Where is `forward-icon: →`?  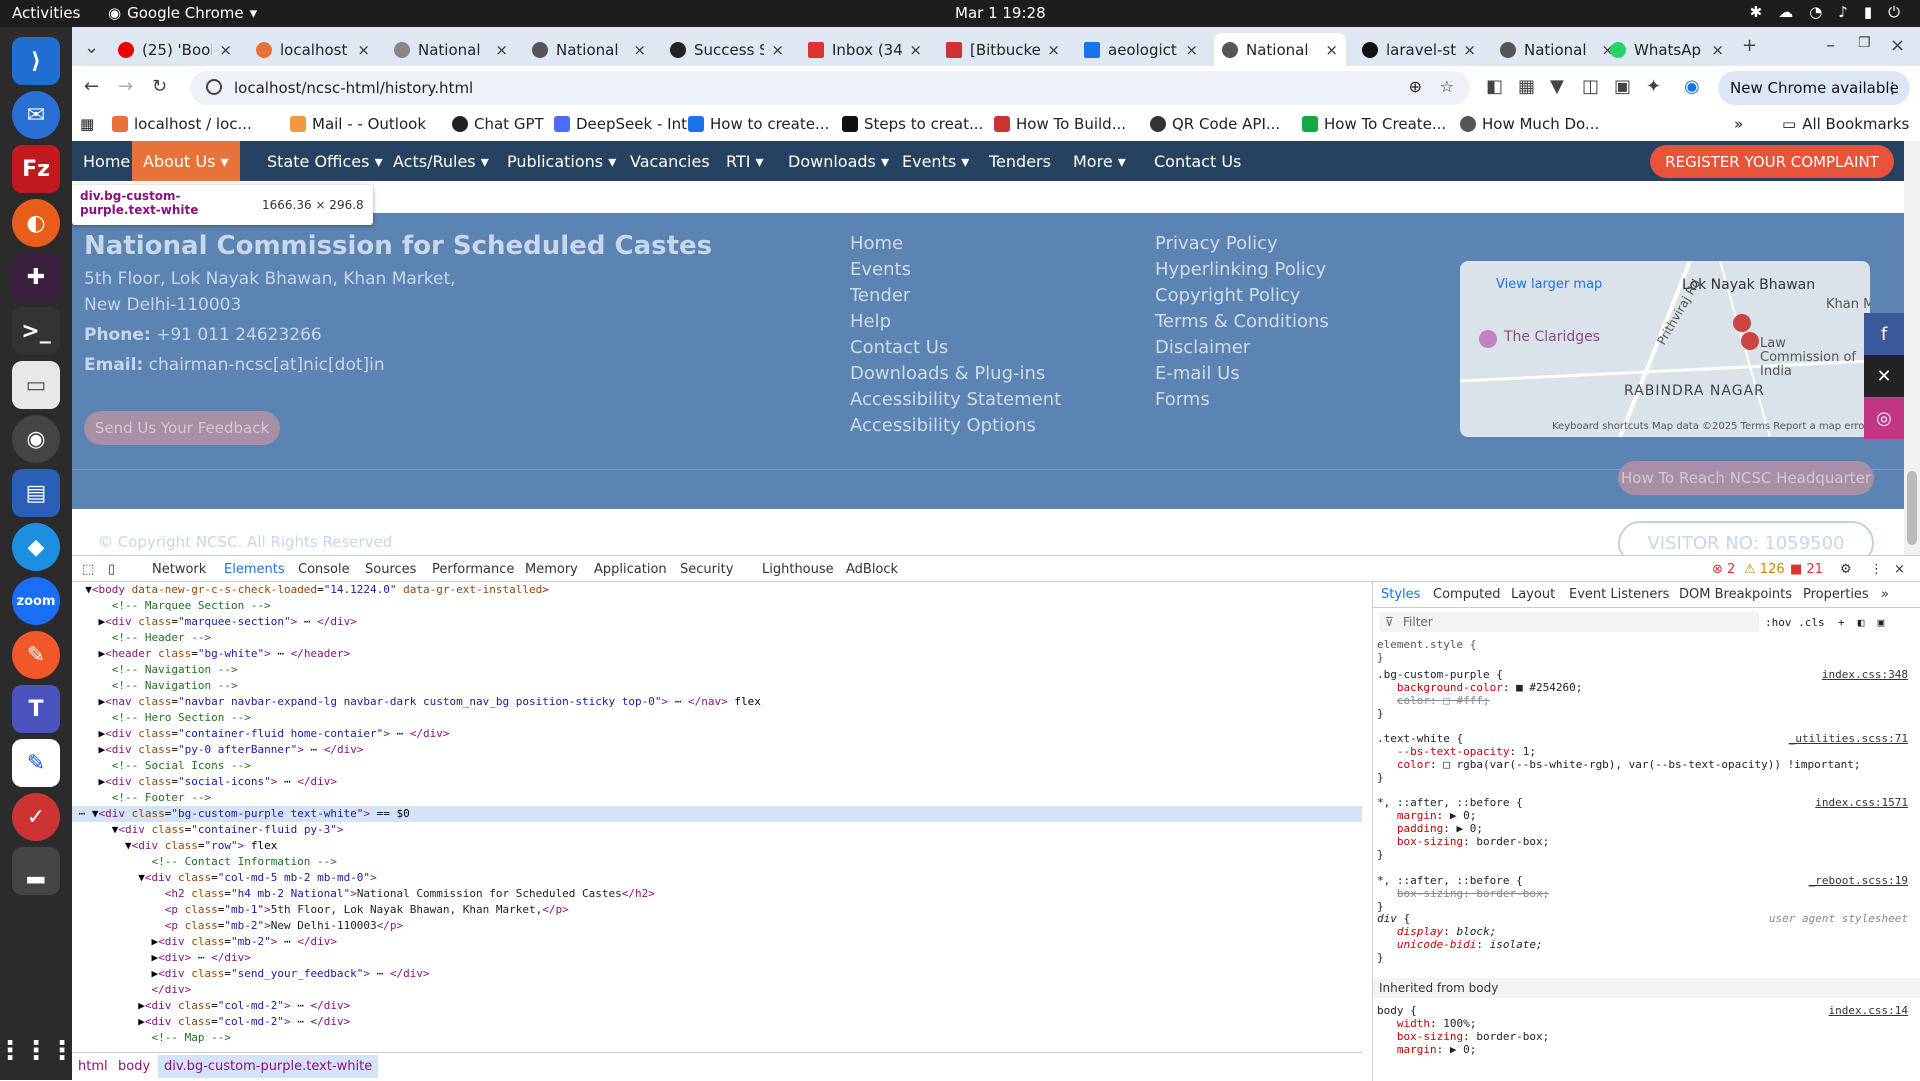 forward-icon: → is located at coordinates (125, 86).